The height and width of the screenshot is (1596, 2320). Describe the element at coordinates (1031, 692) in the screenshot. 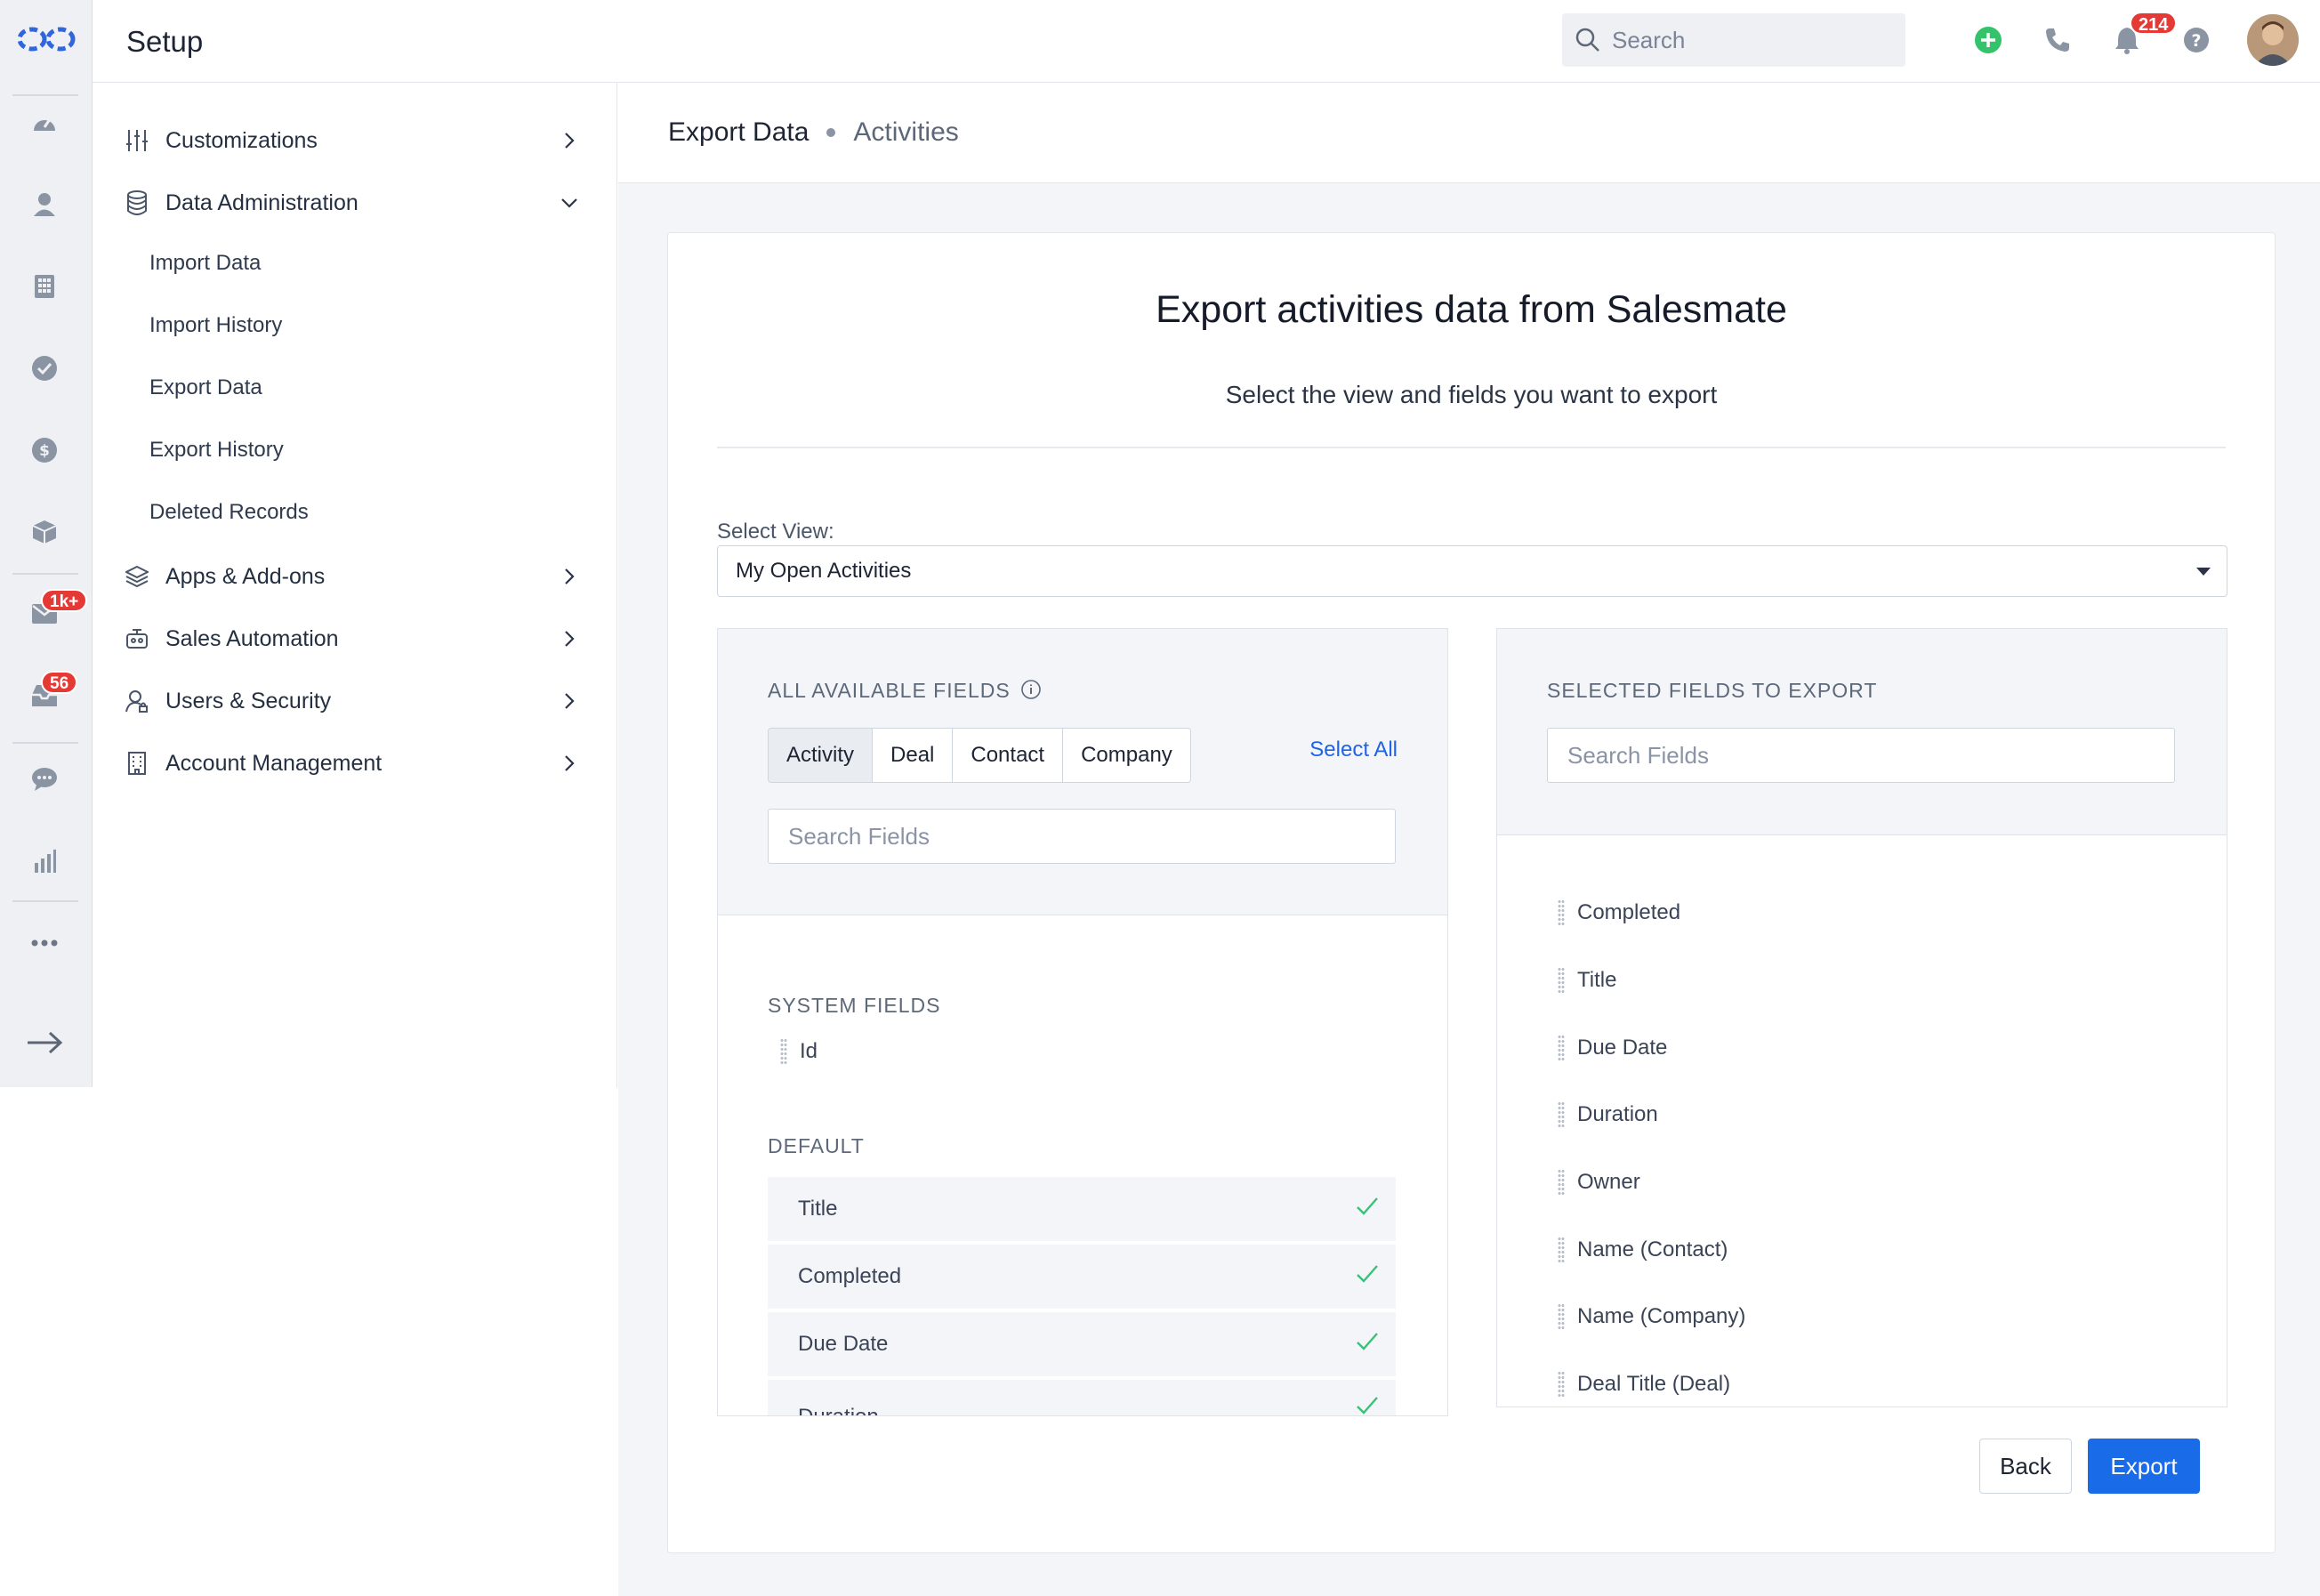

I see `info-icon` at that location.